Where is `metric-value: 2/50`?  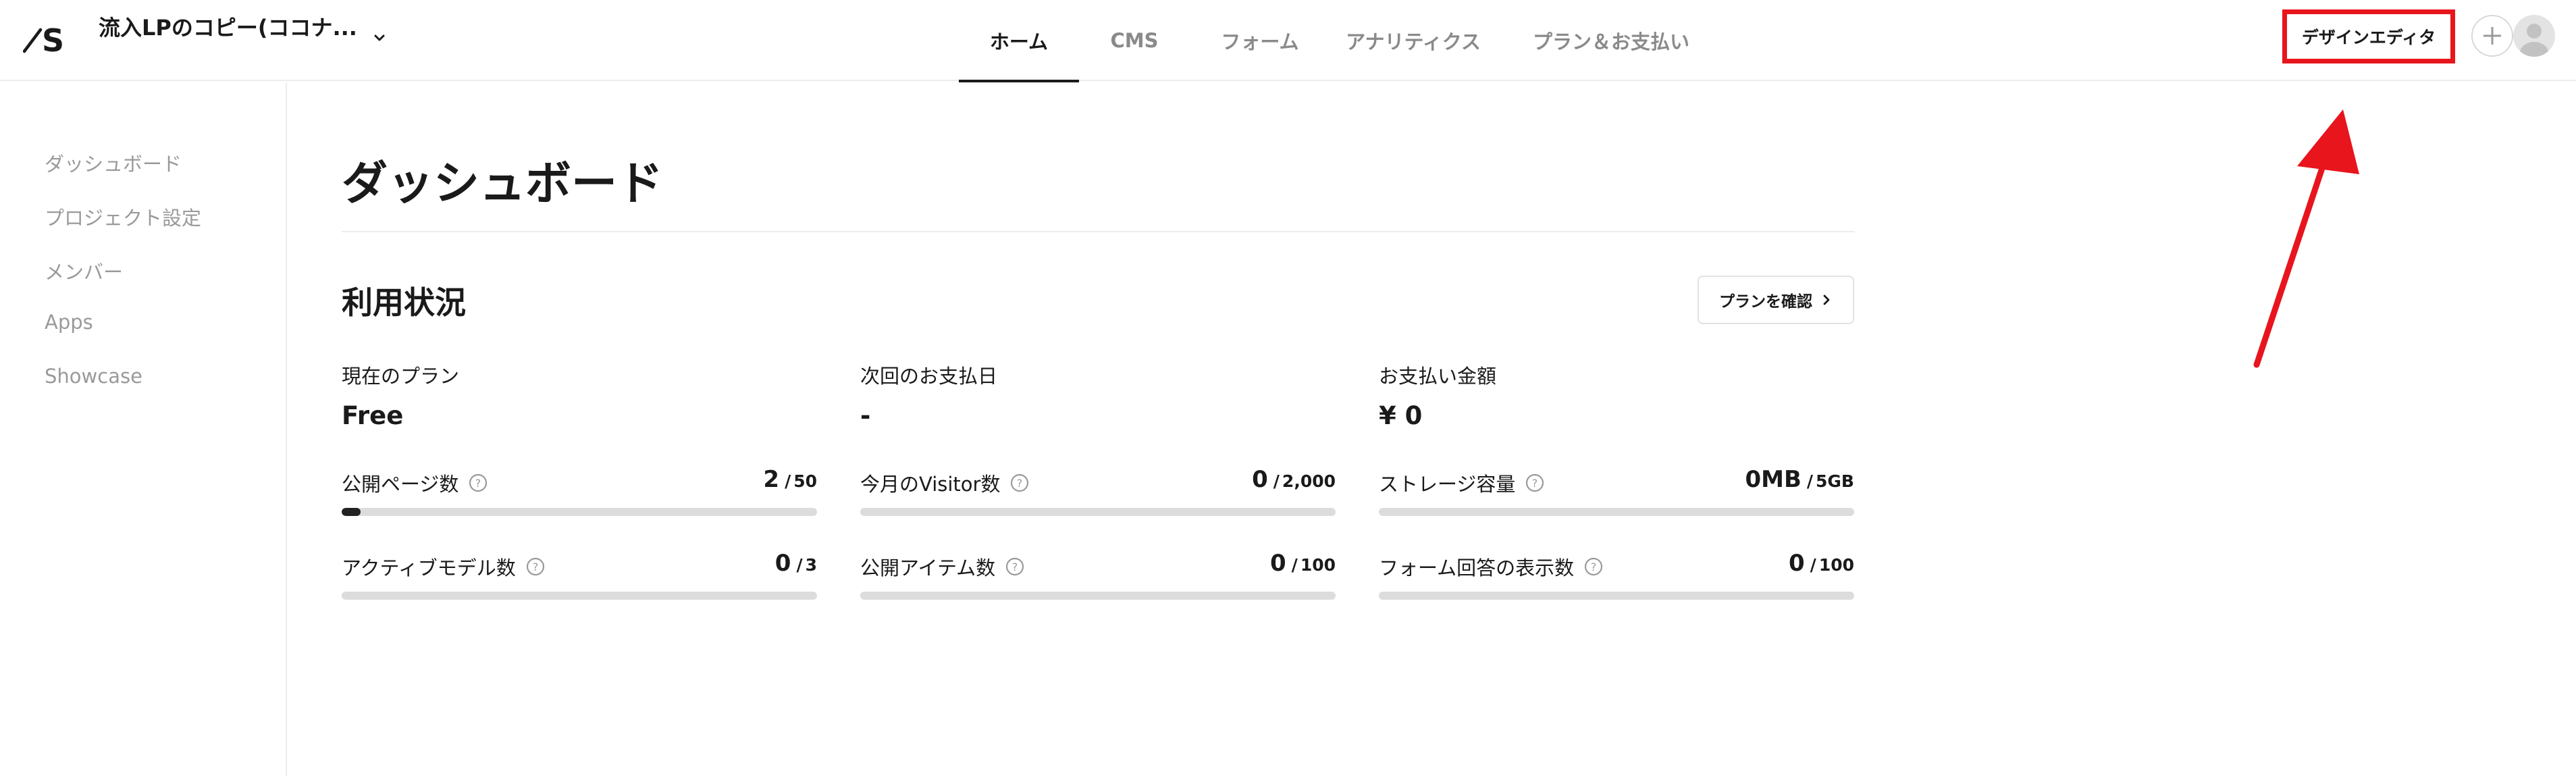 metric-value: 2/50 is located at coordinates (790, 479).